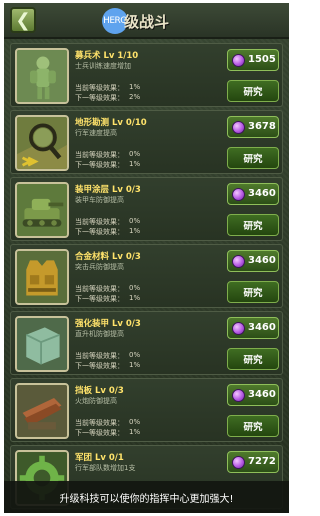  Describe the element at coordinates (96, 401) in the screenshot. I see `tech-desc: 火炮防御提高` at that location.